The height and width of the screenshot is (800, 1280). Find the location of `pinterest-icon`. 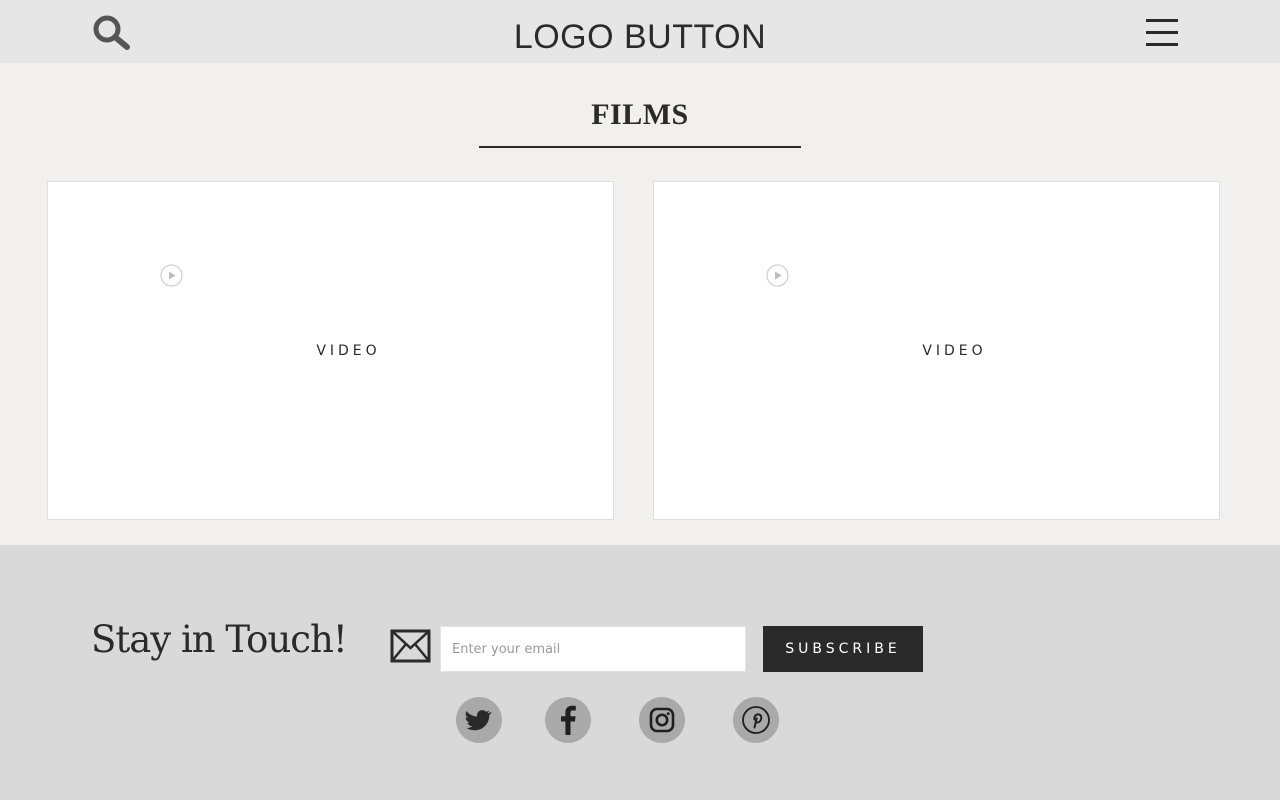

pinterest-icon is located at coordinates (756, 720).